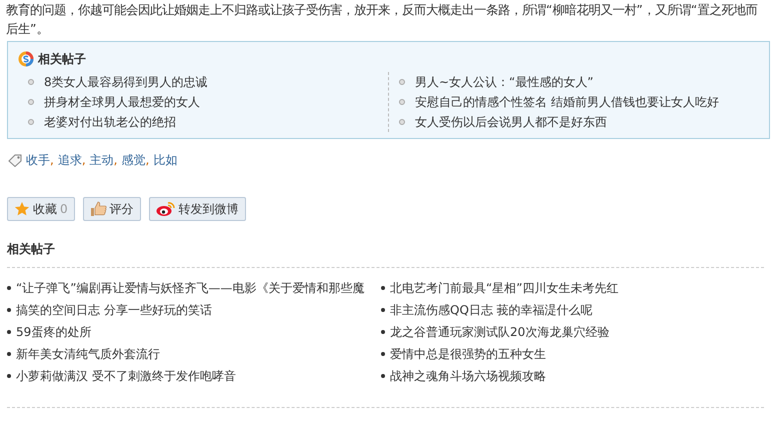 This screenshot has width=771, height=422. Describe the element at coordinates (111, 209) in the screenshot. I see `rate-button: 评分` at that location.